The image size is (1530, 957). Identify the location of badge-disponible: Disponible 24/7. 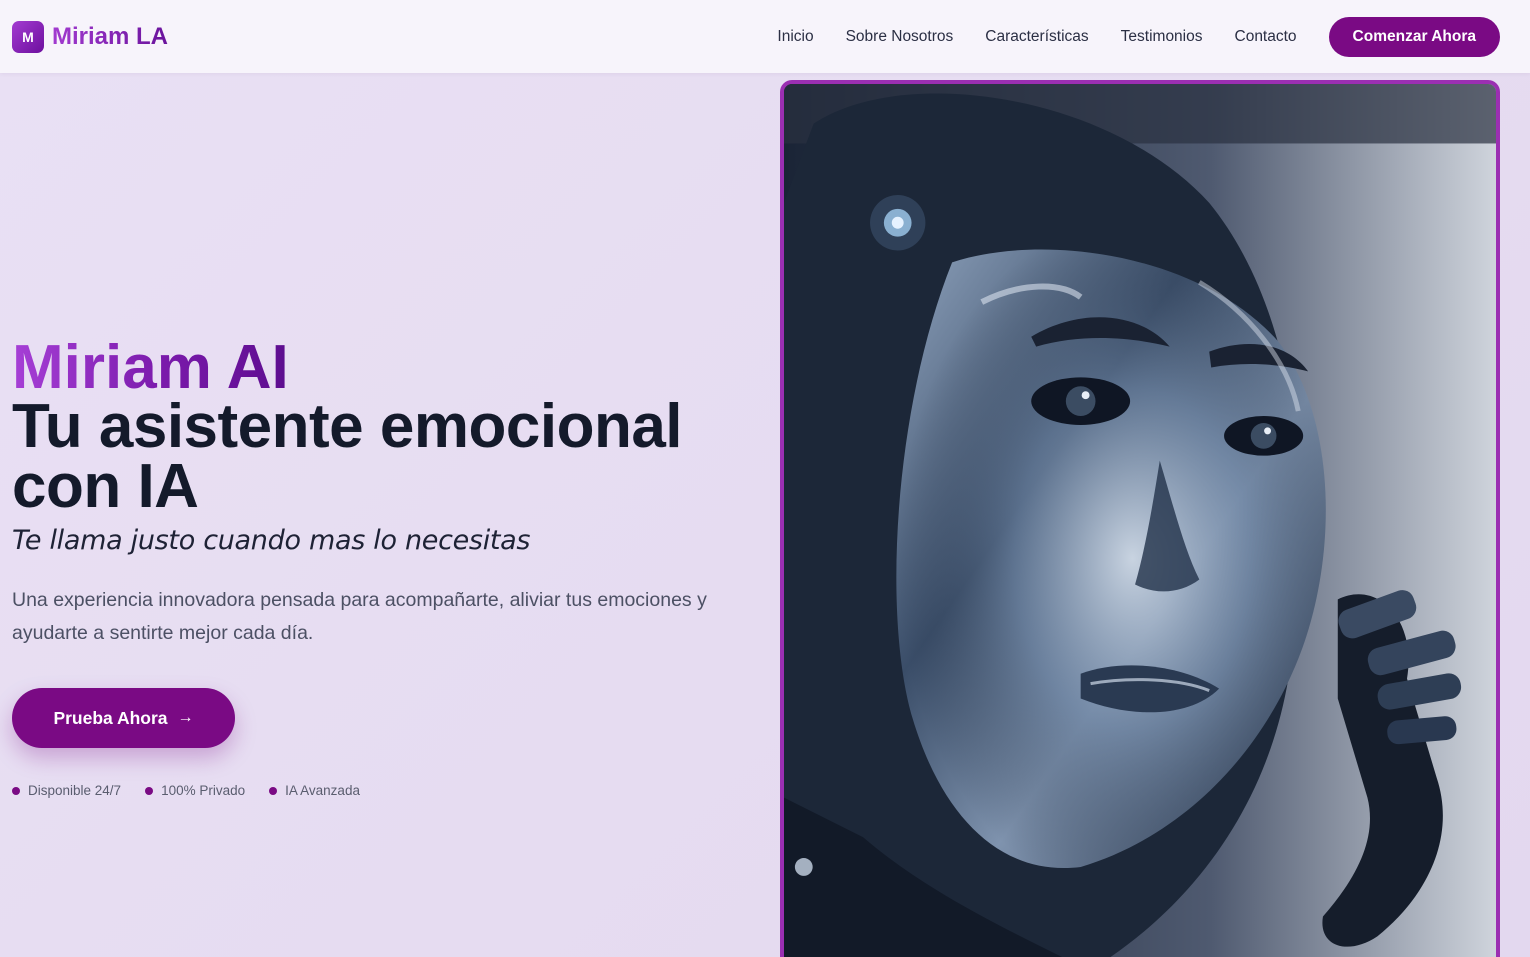
(66, 790).